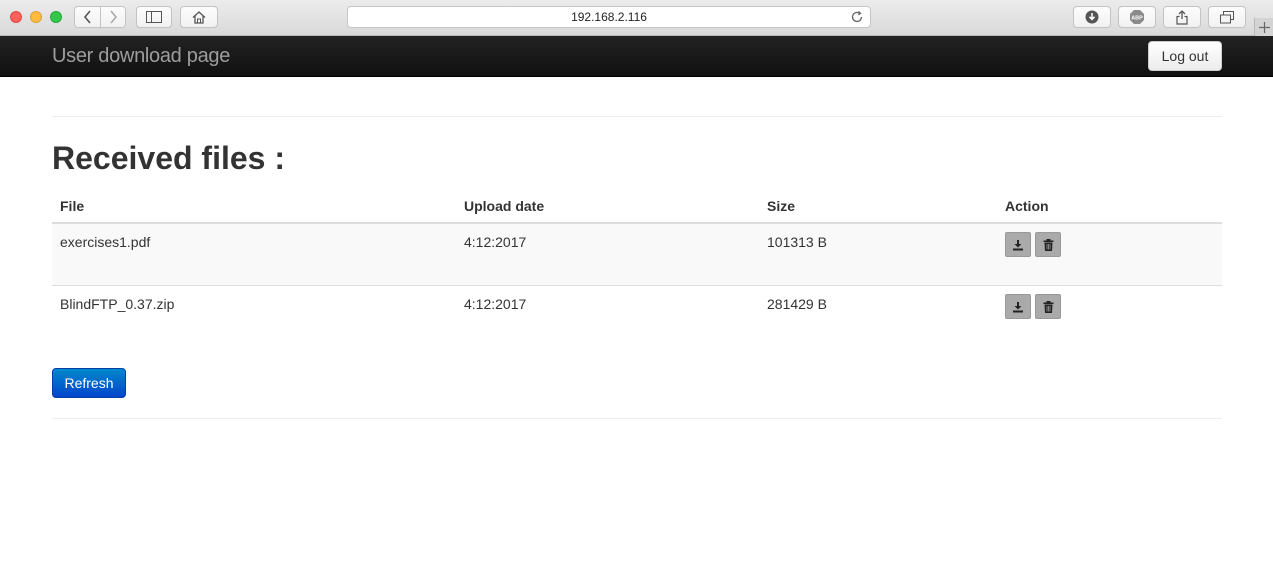 This screenshot has height=575, width=1273. Describe the element at coordinates (637, 317) in the screenshot. I see `table-row: BlindFTP_0.37.zip 4:12:2017 281429 B` at that location.